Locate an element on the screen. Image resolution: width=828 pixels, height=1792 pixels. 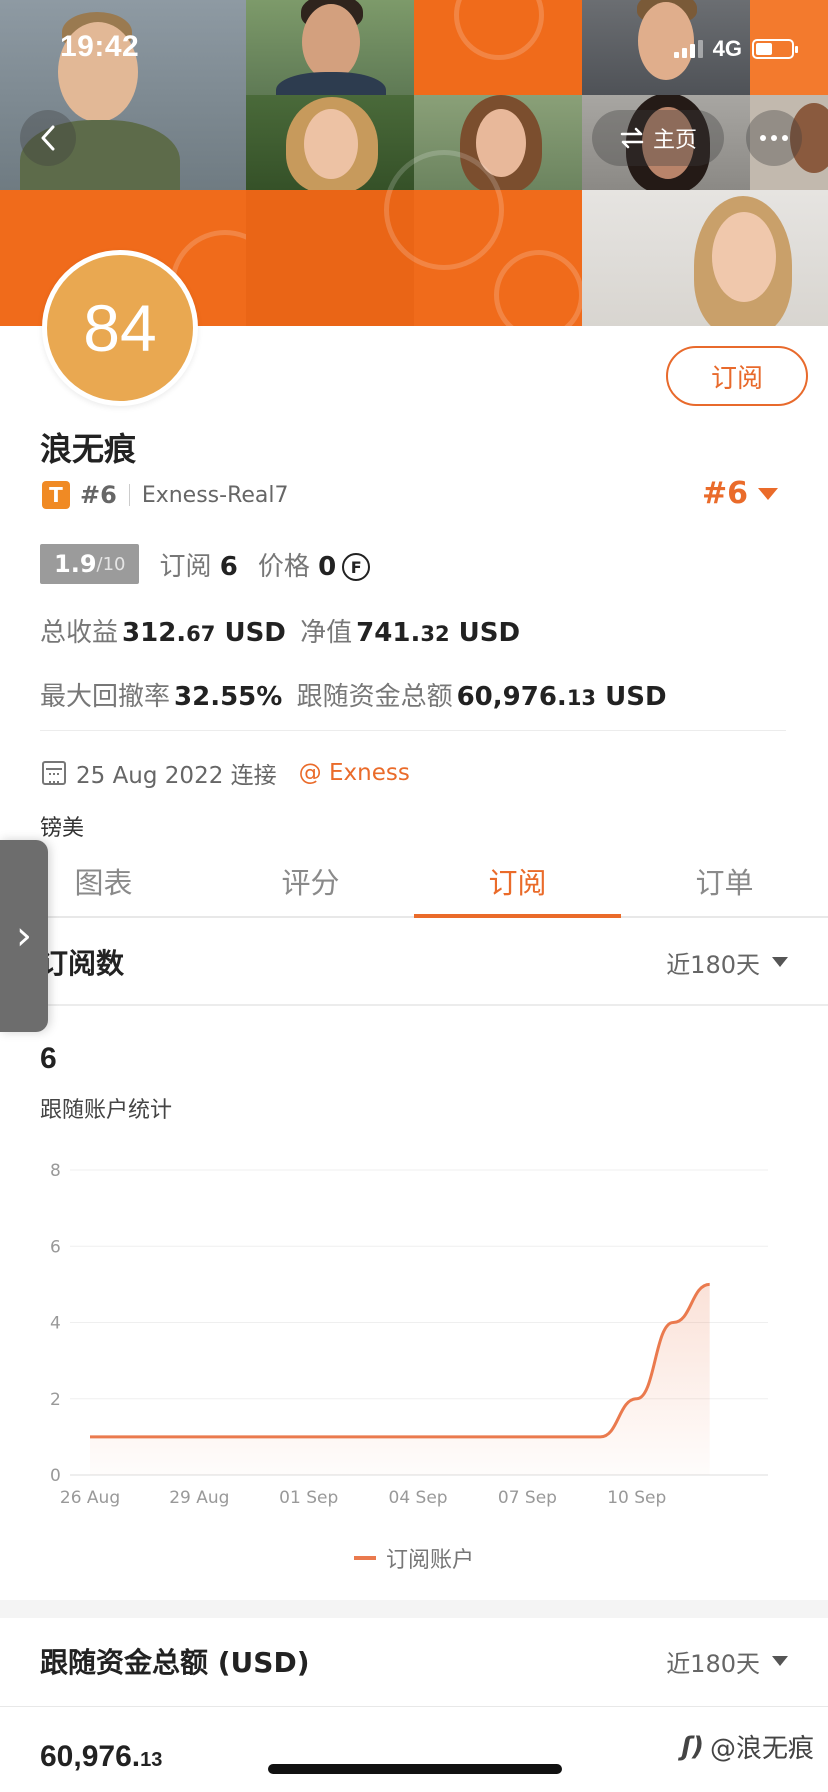
price-label: 价格 is located at coordinates (283, 566).